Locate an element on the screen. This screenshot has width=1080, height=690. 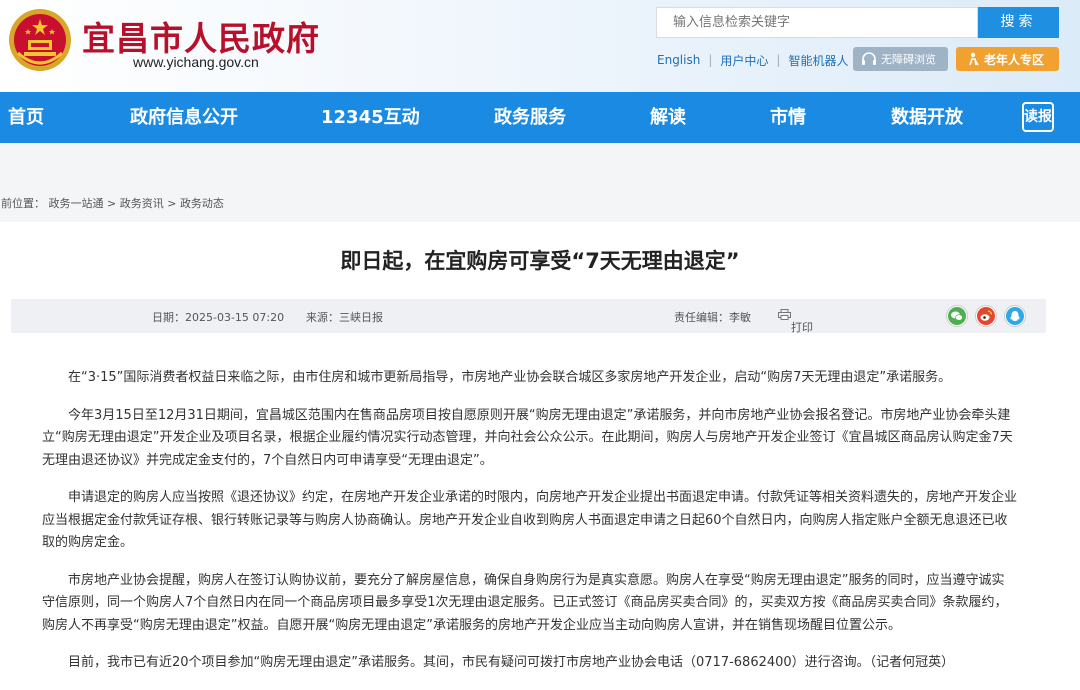
breadcrumb-item: 政务资讯 is located at coordinates (142, 203).